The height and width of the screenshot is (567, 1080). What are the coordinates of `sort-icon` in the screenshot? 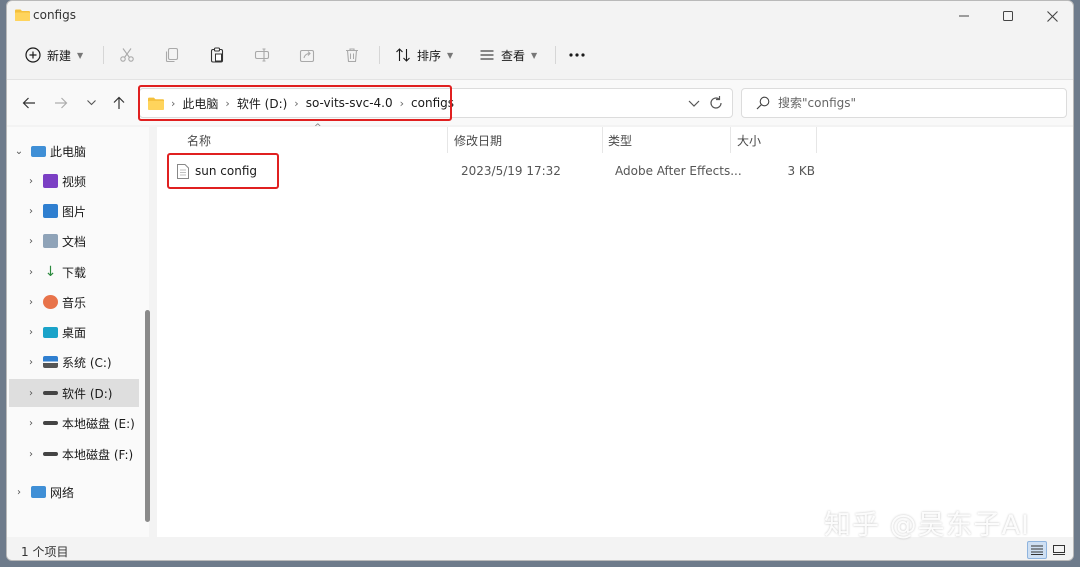 It's located at (403, 55).